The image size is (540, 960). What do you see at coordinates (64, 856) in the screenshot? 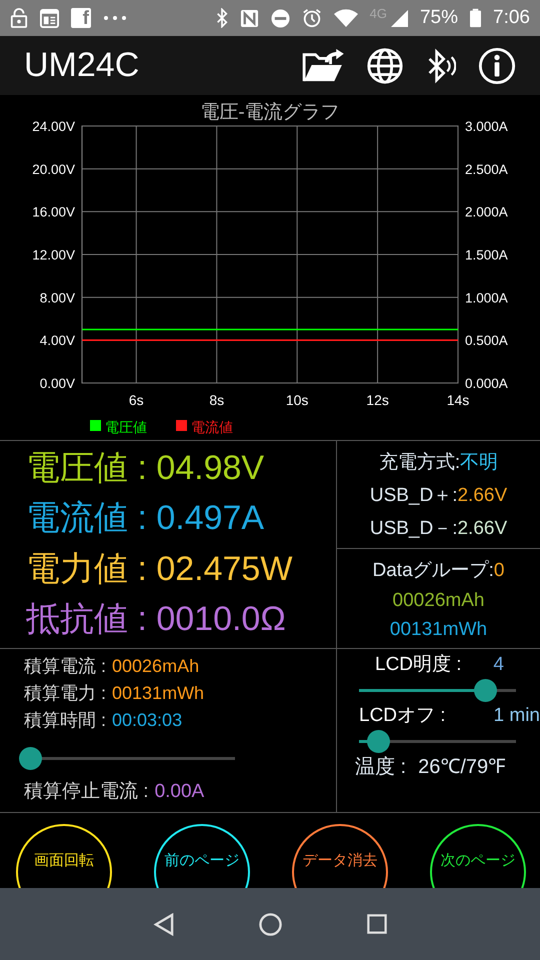
I see `round-button: 画面回転` at bounding box center [64, 856].